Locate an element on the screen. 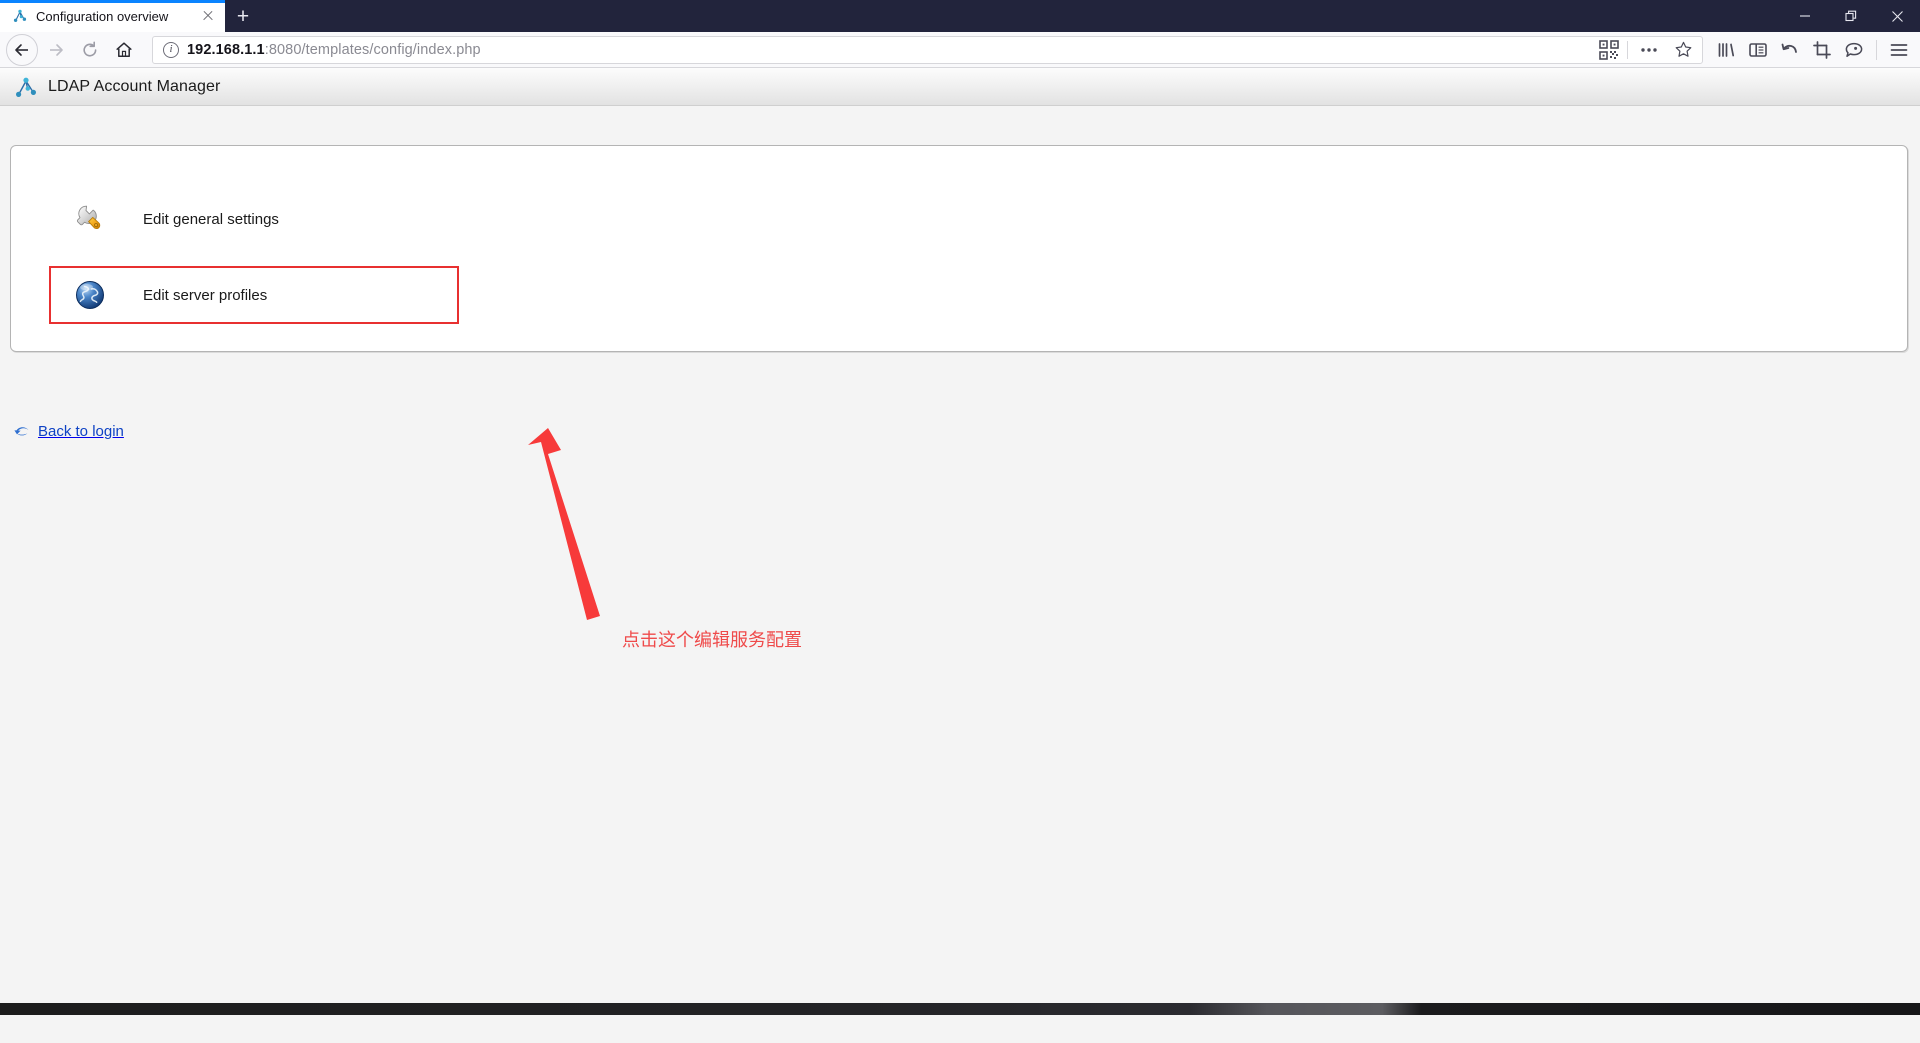 The image size is (1920, 1043). browser-toolbar-right is located at coordinates (1812, 50).